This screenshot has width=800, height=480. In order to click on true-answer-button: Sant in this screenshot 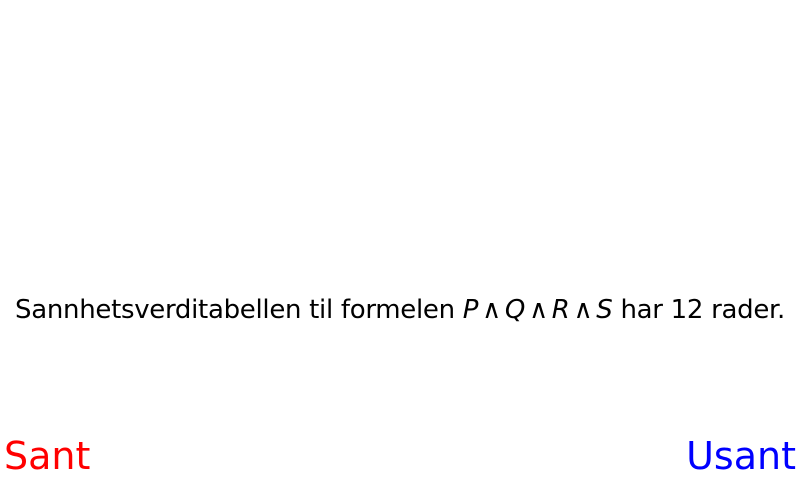, I will do `click(47, 456)`.